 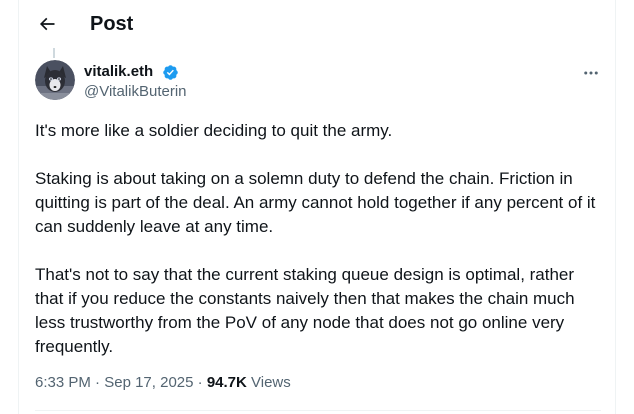 What do you see at coordinates (318, 410) in the screenshot?
I see `divider` at bounding box center [318, 410].